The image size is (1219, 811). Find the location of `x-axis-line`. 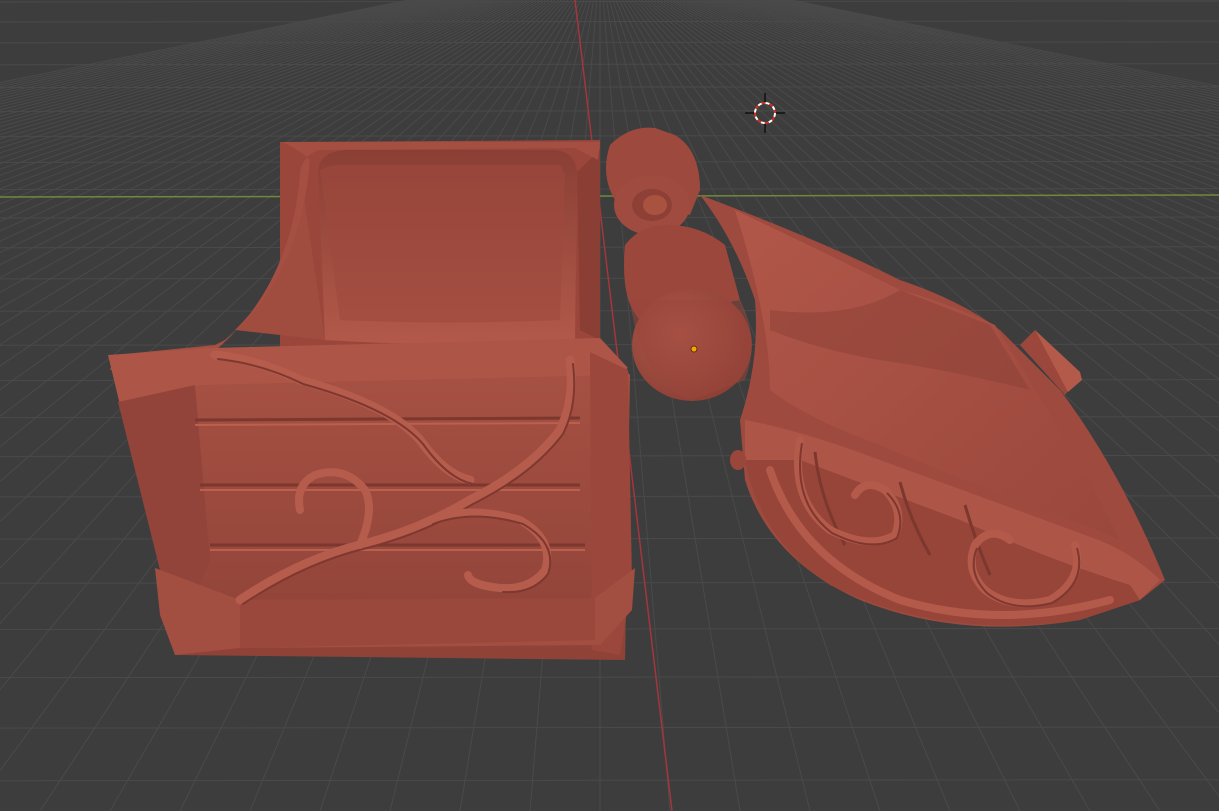

x-axis-line is located at coordinates (609, 196).